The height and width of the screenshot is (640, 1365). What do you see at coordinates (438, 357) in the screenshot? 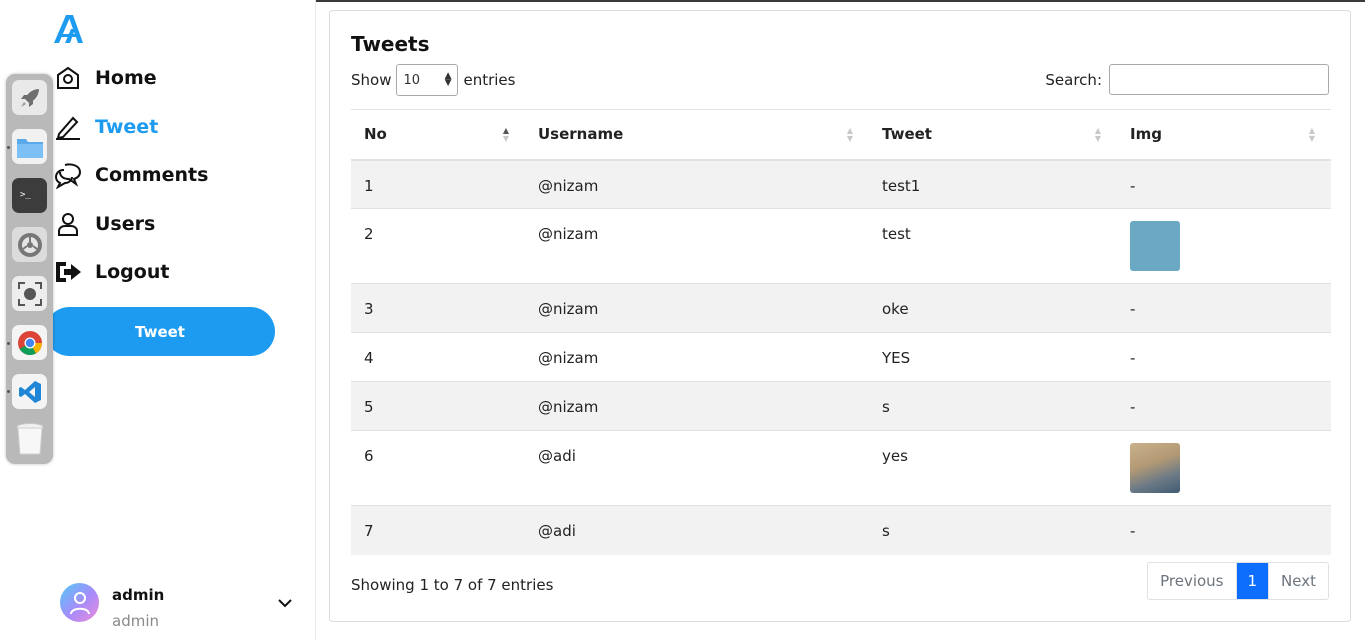
I see `cell-no: 4` at bounding box center [438, 357].